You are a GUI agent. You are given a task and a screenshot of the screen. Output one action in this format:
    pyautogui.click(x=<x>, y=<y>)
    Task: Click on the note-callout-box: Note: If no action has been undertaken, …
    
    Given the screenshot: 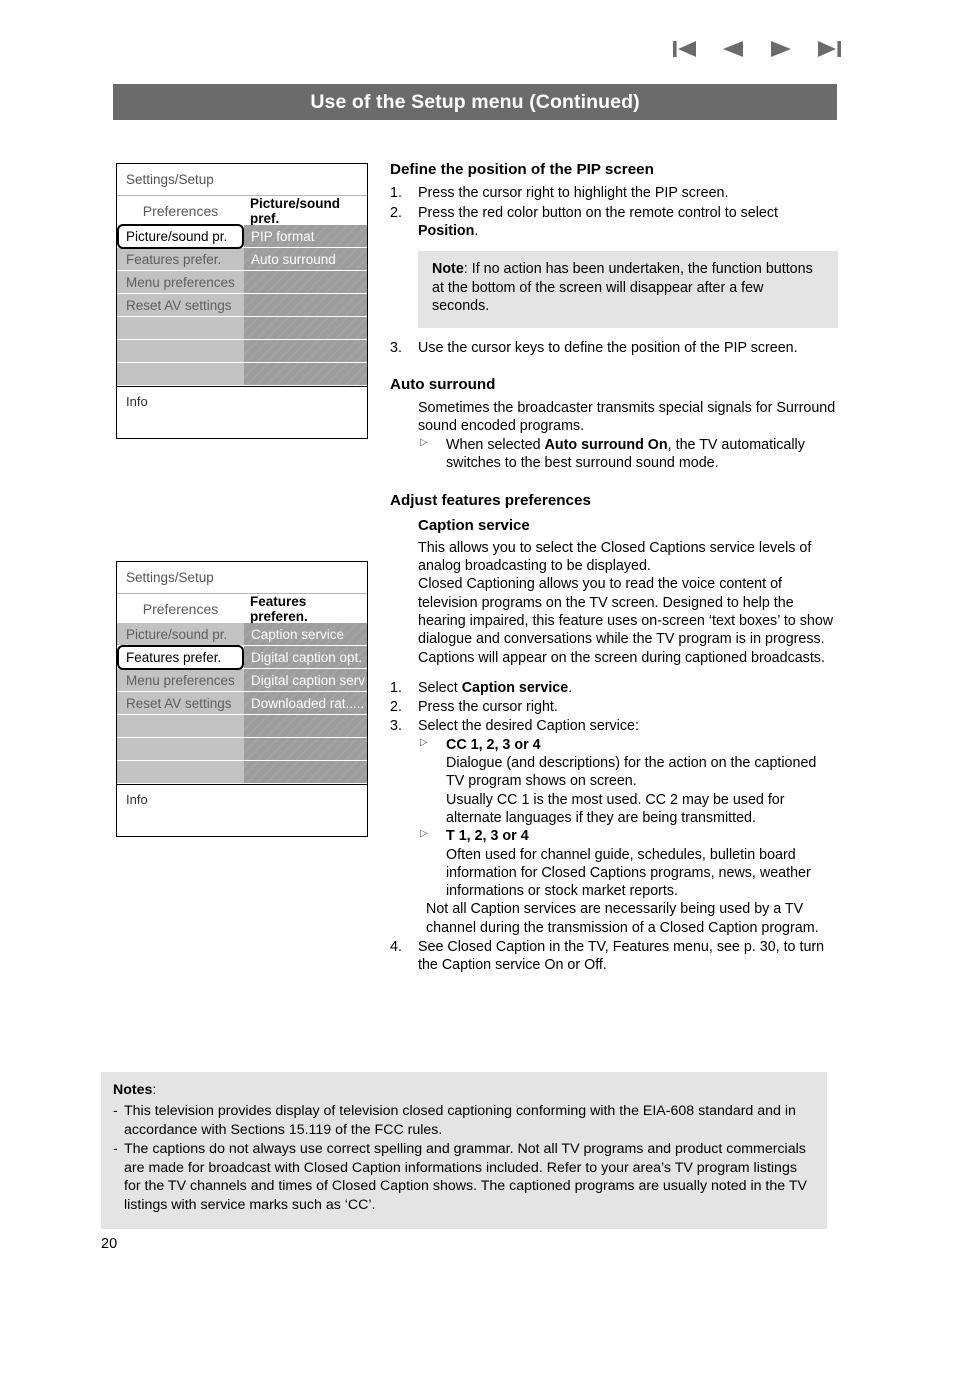 What is the action you would take?
    pyautogui.click(x=628, y=290)
    